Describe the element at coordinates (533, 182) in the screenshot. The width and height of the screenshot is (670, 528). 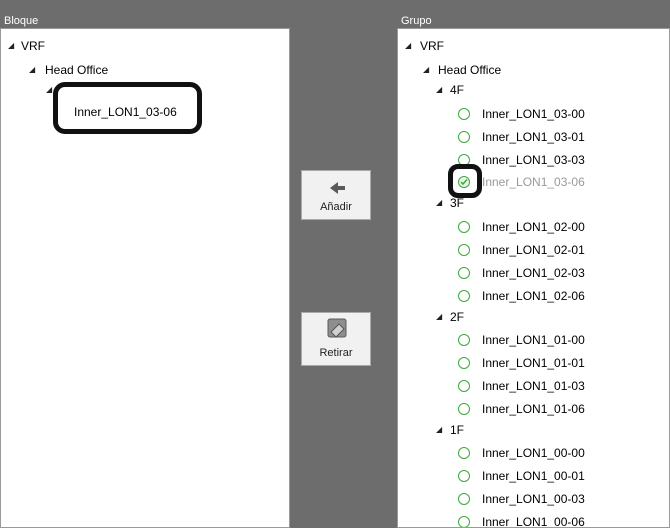
I see `tree-node-label: Inner_LON1_03-06` at that location.